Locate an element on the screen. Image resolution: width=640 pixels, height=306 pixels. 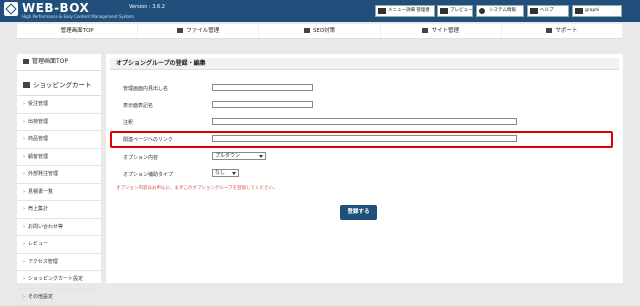
user-icon is located at coordinates (579, 11).